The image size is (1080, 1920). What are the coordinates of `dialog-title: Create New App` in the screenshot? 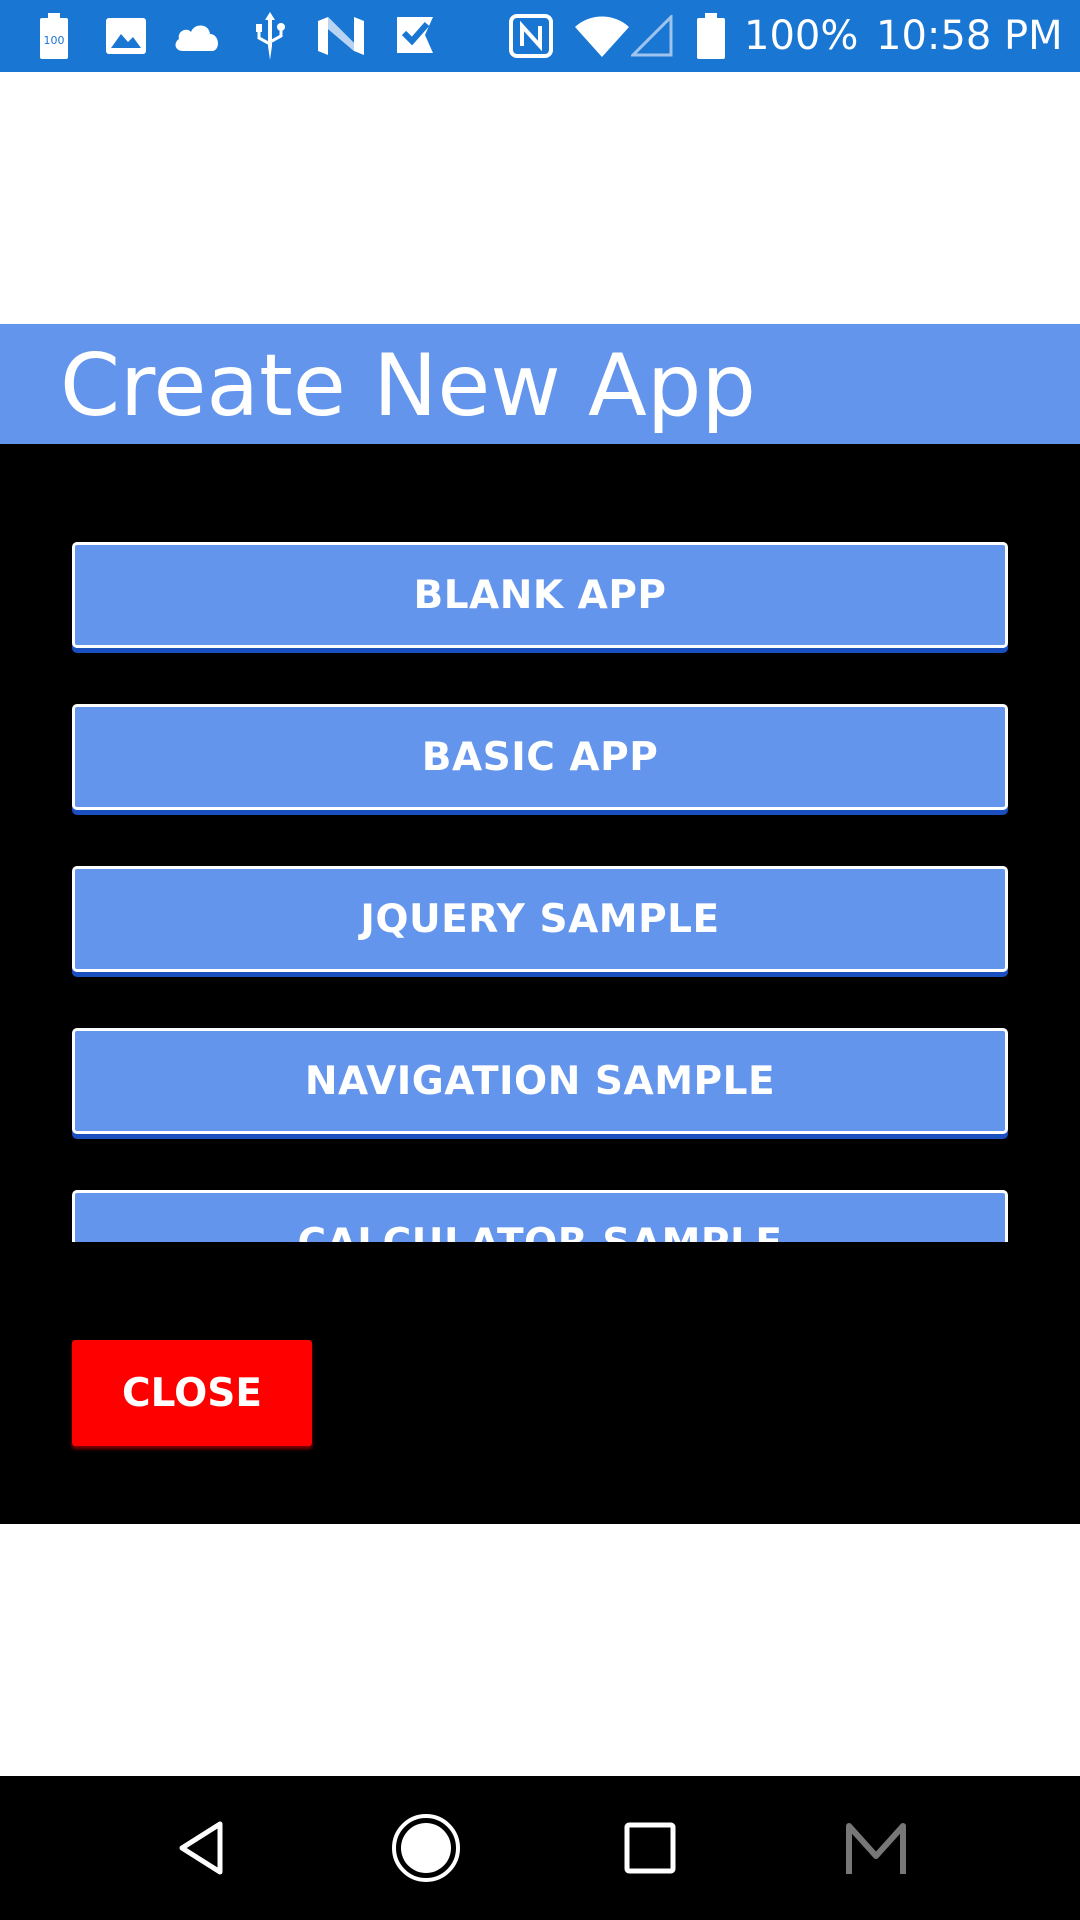 It's located at (408, 386).